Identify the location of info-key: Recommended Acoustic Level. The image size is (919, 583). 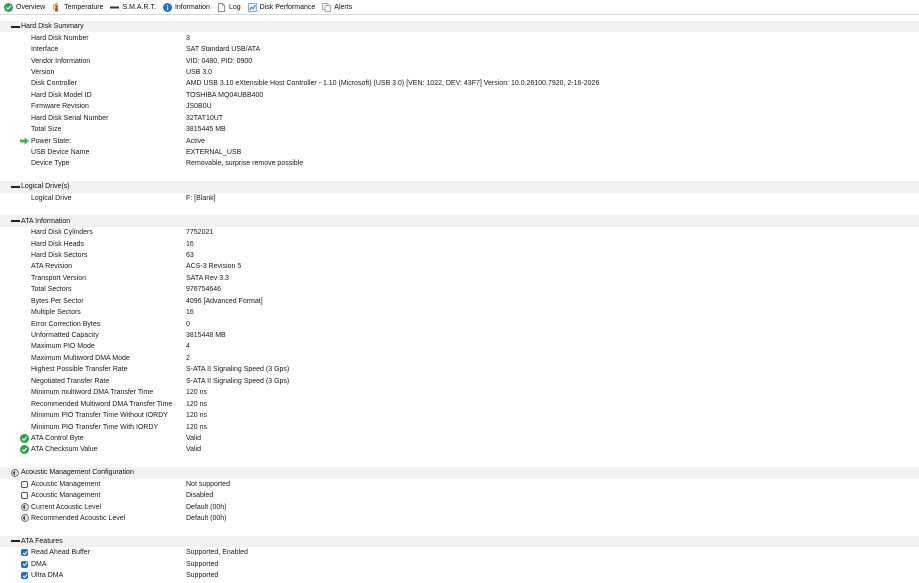
(78, 519).